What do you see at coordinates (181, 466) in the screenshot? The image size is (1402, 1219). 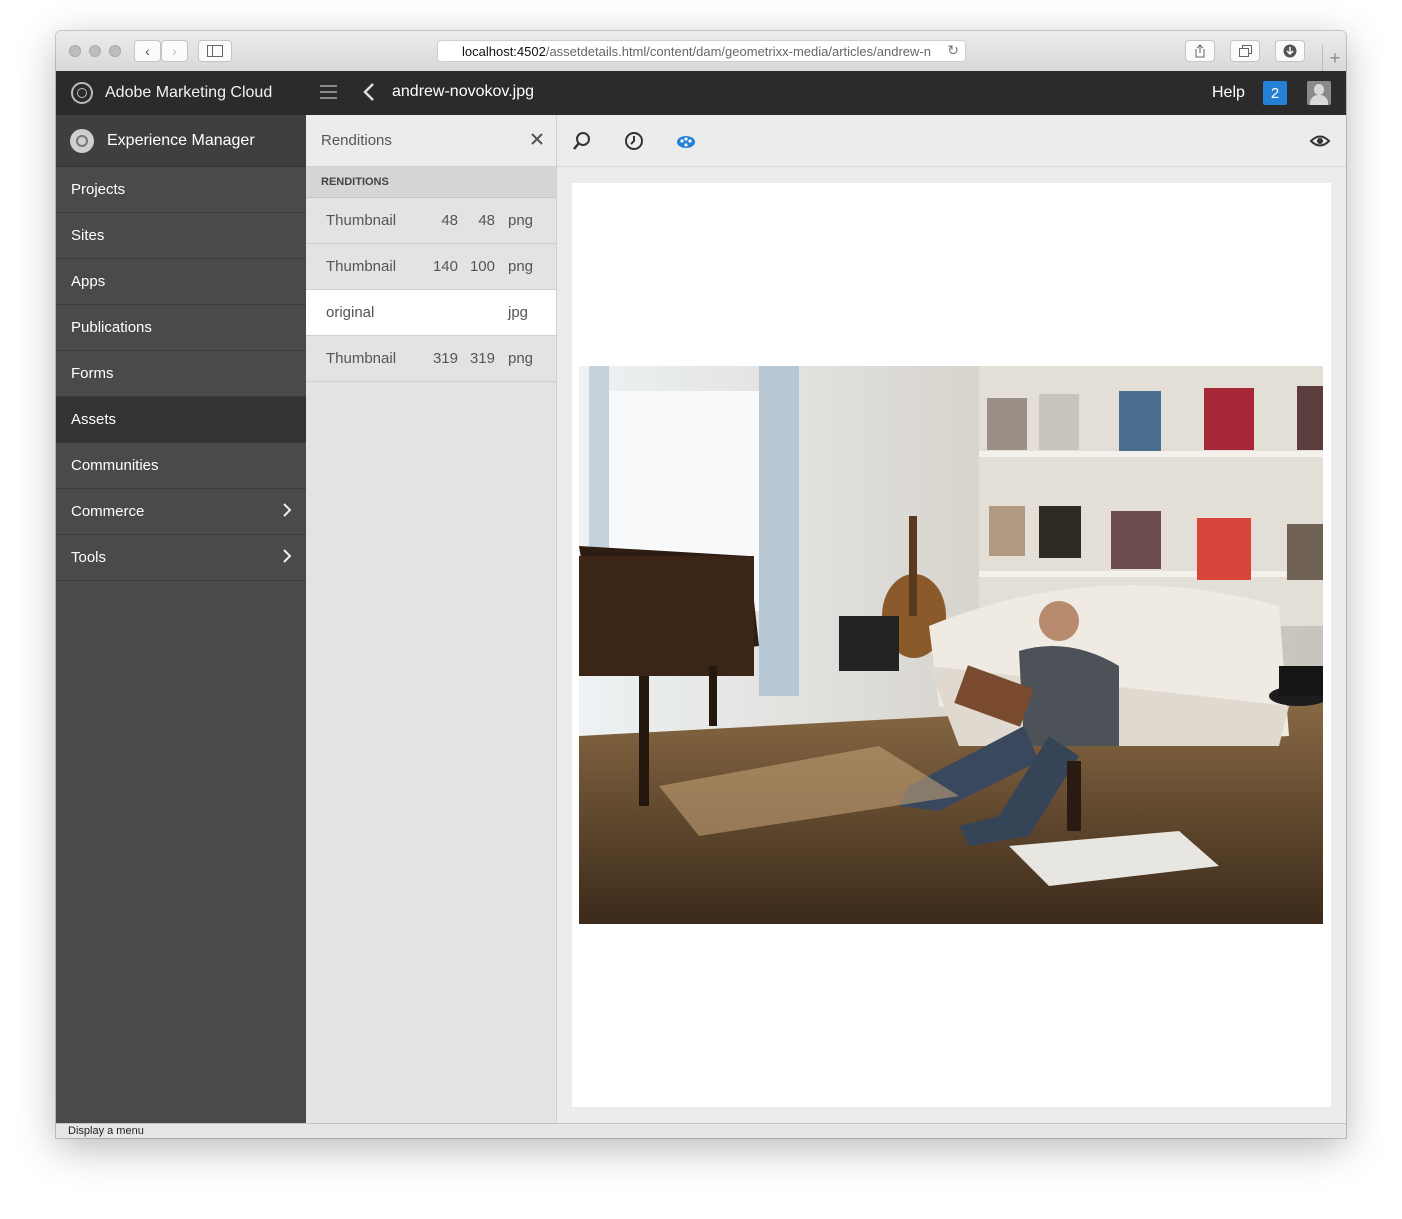 I see `sidebar-item-communities: Communities` at bounding box center [181, 466].